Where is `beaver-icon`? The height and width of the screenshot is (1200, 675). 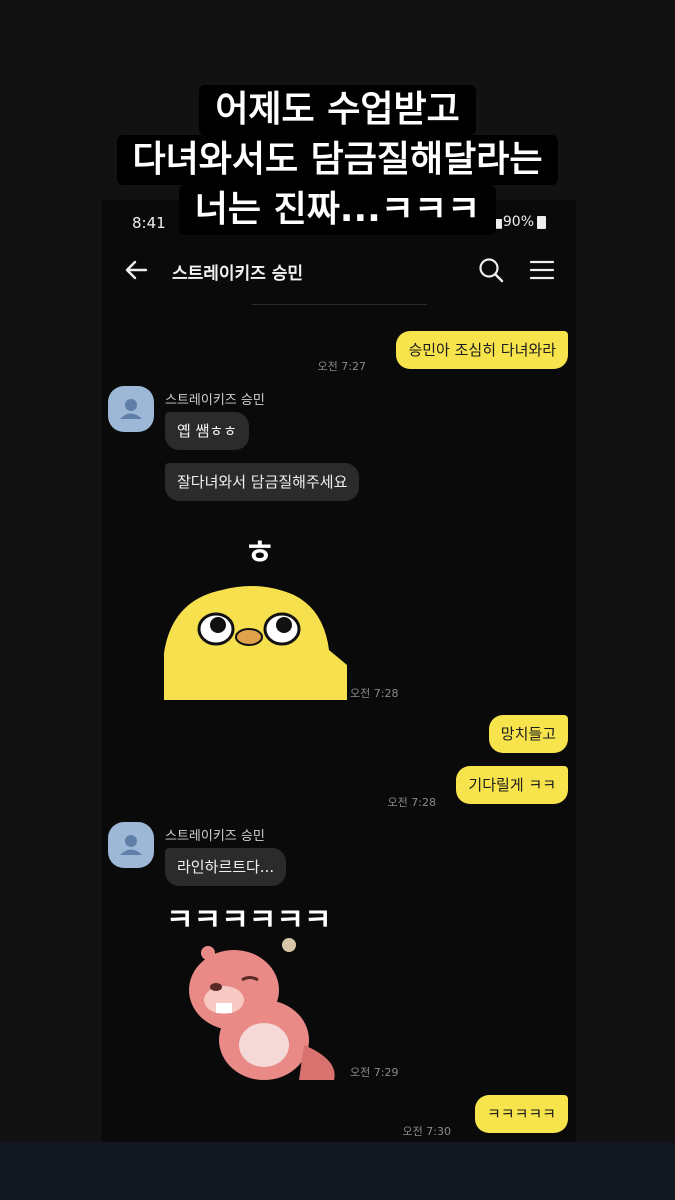
beaver-icon is located at coordinates (262, 1009).